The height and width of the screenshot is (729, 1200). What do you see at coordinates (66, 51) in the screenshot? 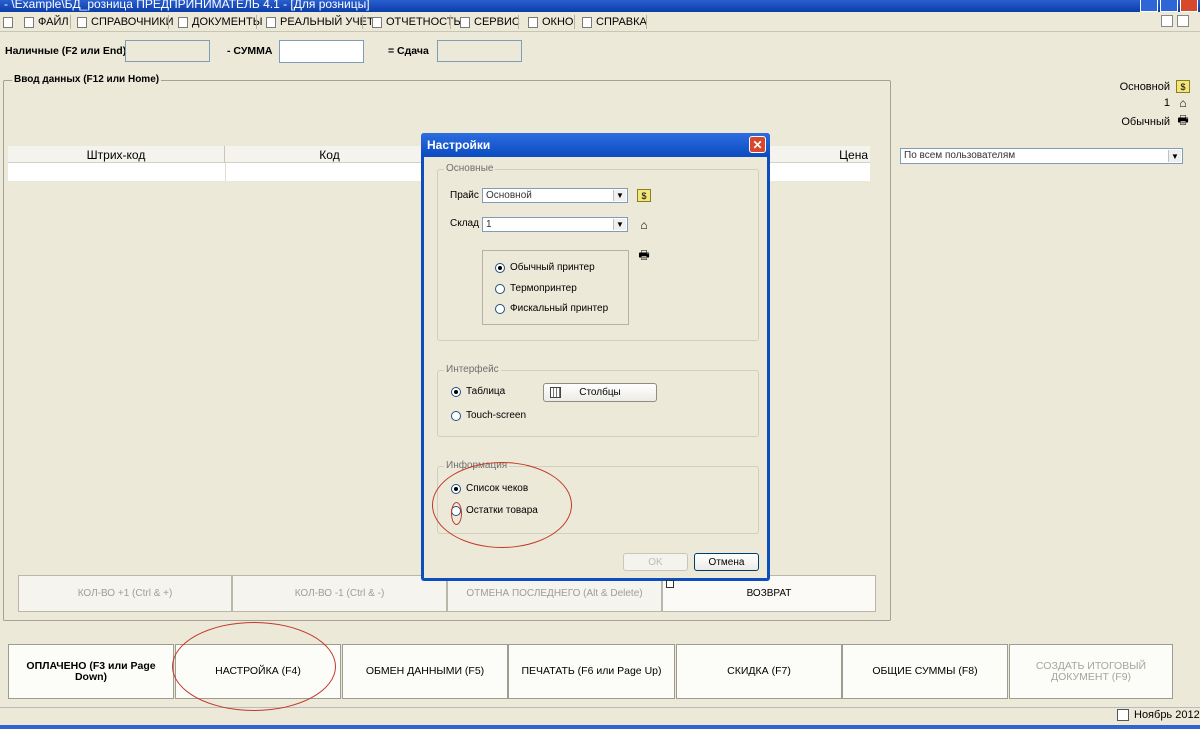
I see `cash-label: Наличные (F2 или End)` at bounding box center [66, 51].